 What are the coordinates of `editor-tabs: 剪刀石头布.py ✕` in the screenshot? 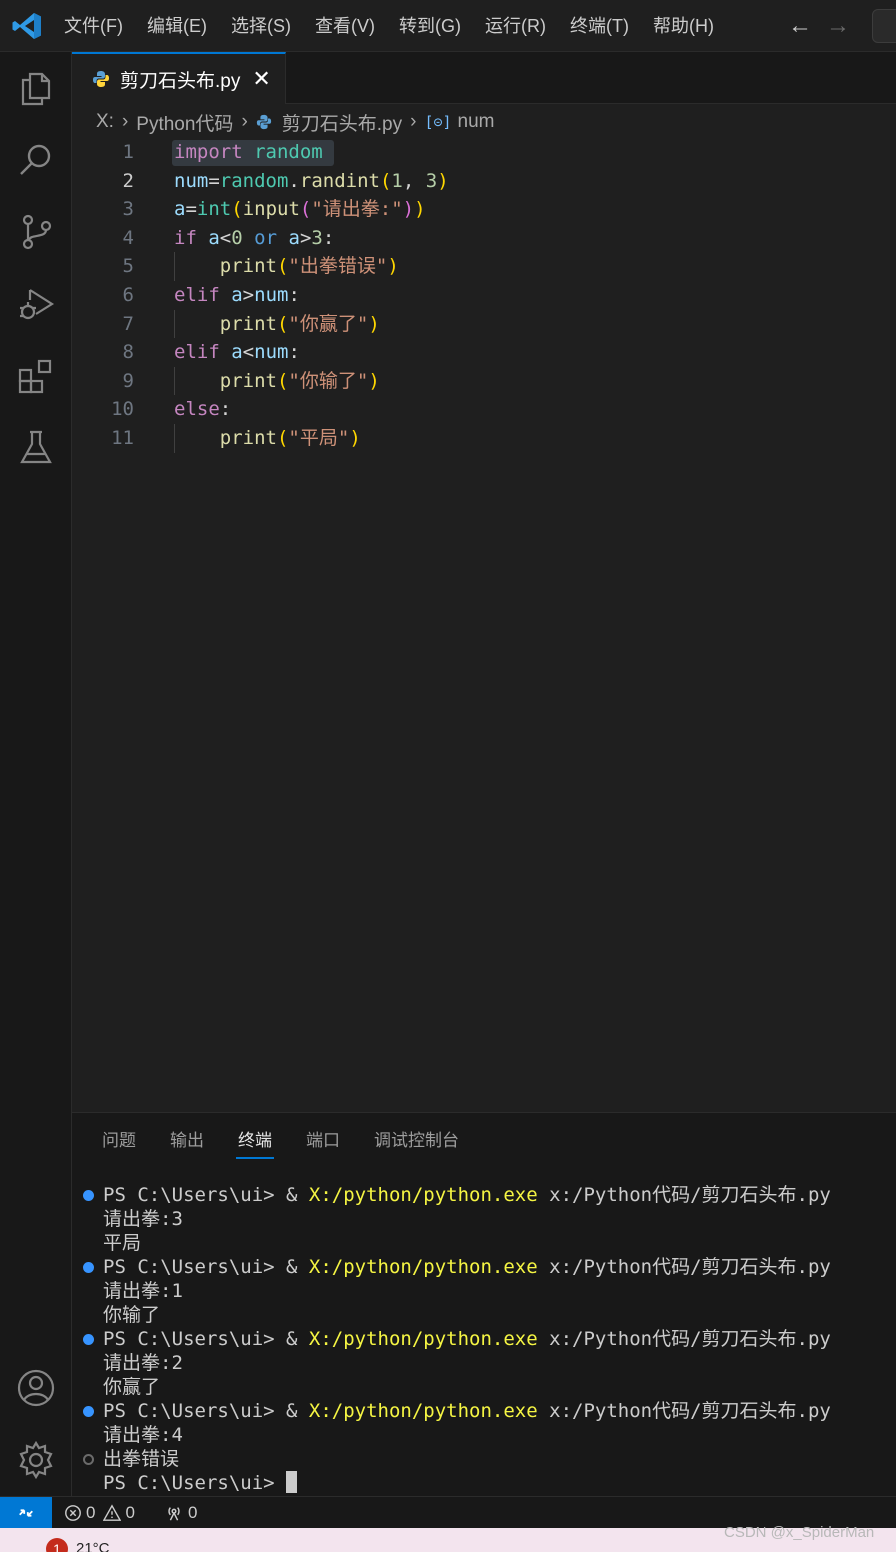 It's located at (484, 78).